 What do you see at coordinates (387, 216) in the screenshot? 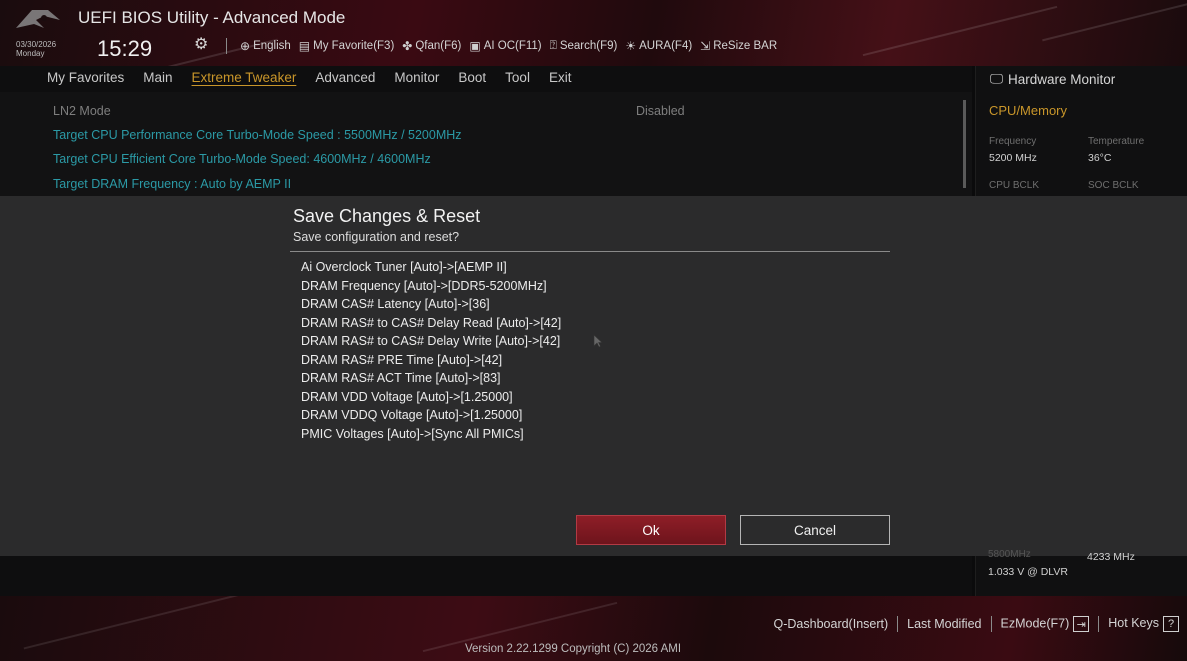
I see `dialog-title: Save Changes & Reset` at bounding box center [387, 216].